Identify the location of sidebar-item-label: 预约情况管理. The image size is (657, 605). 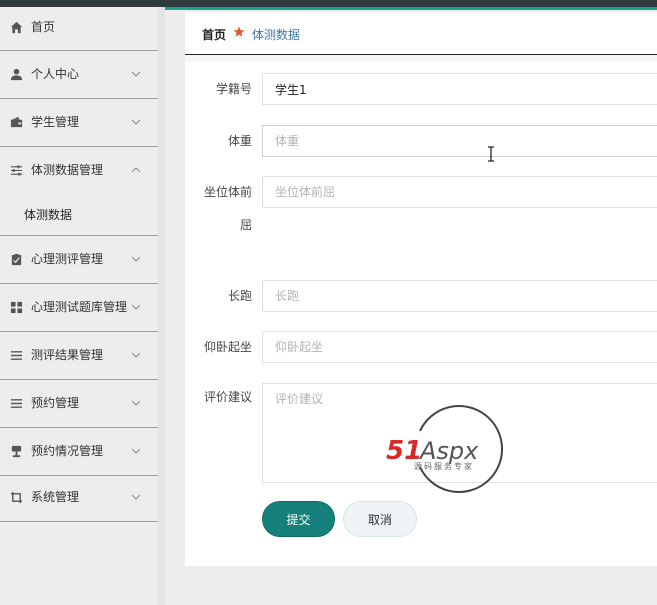
(67, 451).